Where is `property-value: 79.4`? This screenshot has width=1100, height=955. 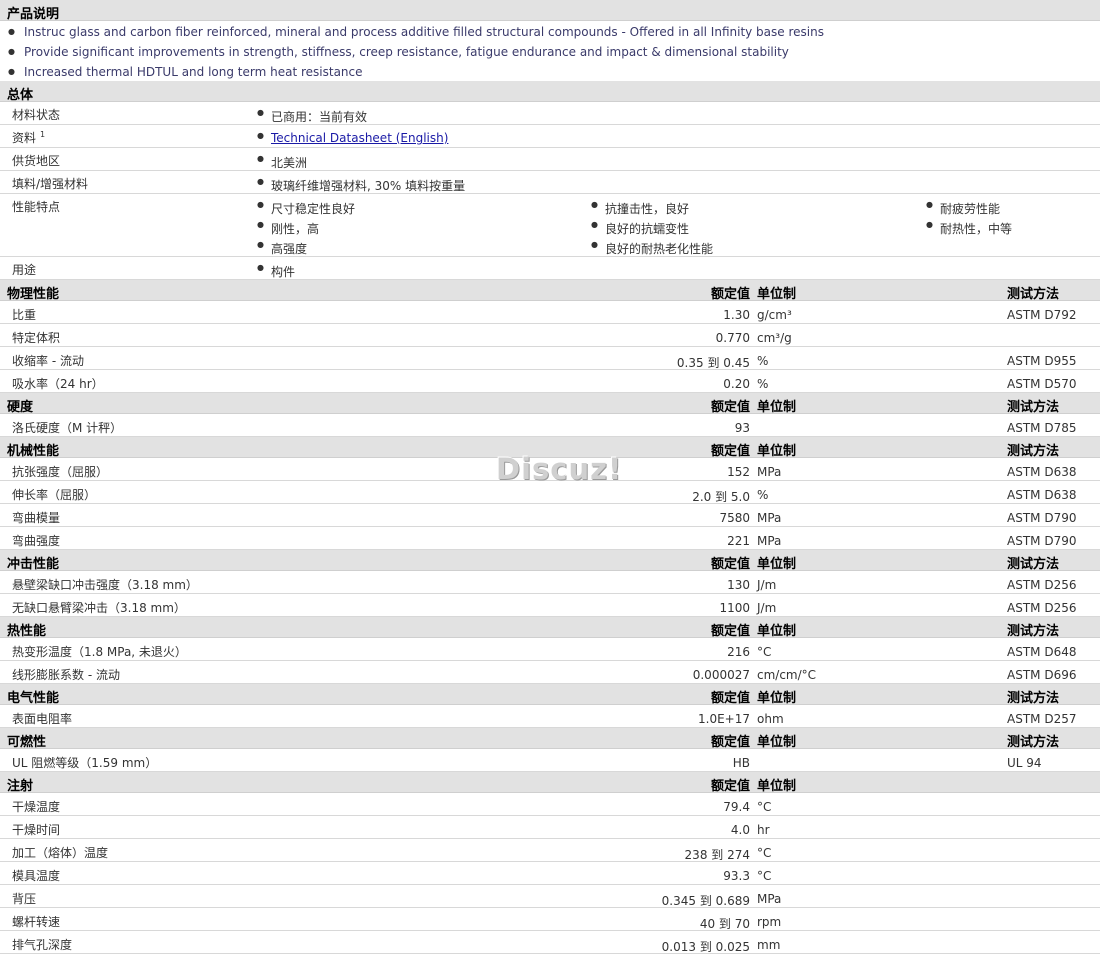 property-value: 79.4 is located at coordinates (736, 807).